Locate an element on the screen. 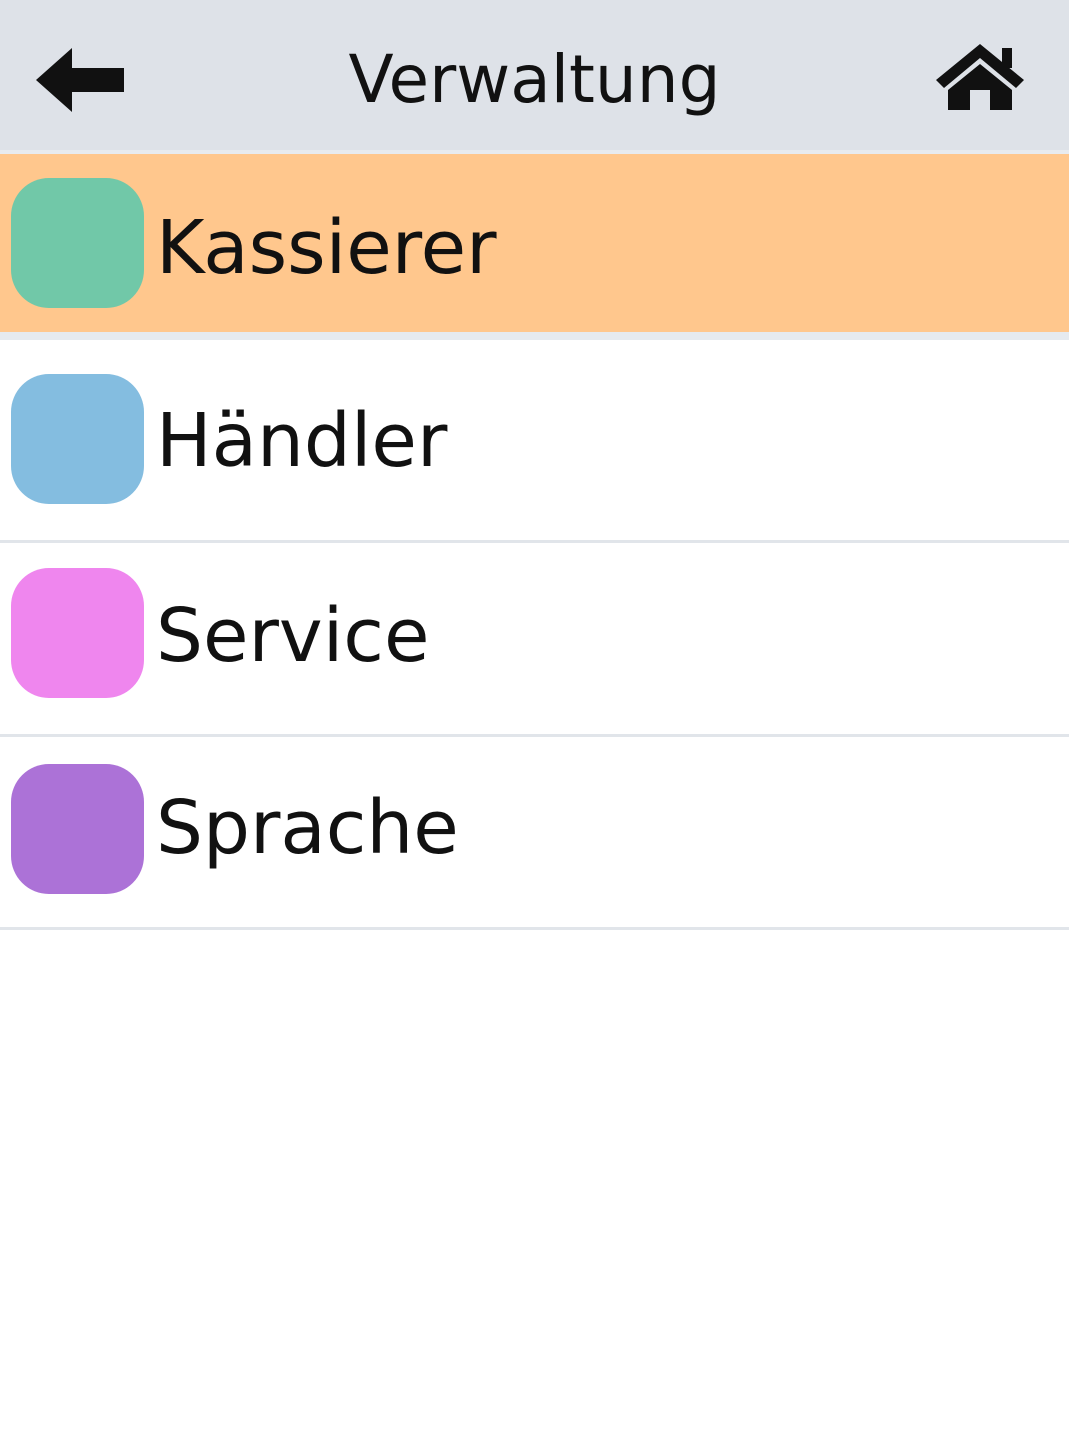  menu-item-kassierer: Kassierer is located at coordinates (534, 243).